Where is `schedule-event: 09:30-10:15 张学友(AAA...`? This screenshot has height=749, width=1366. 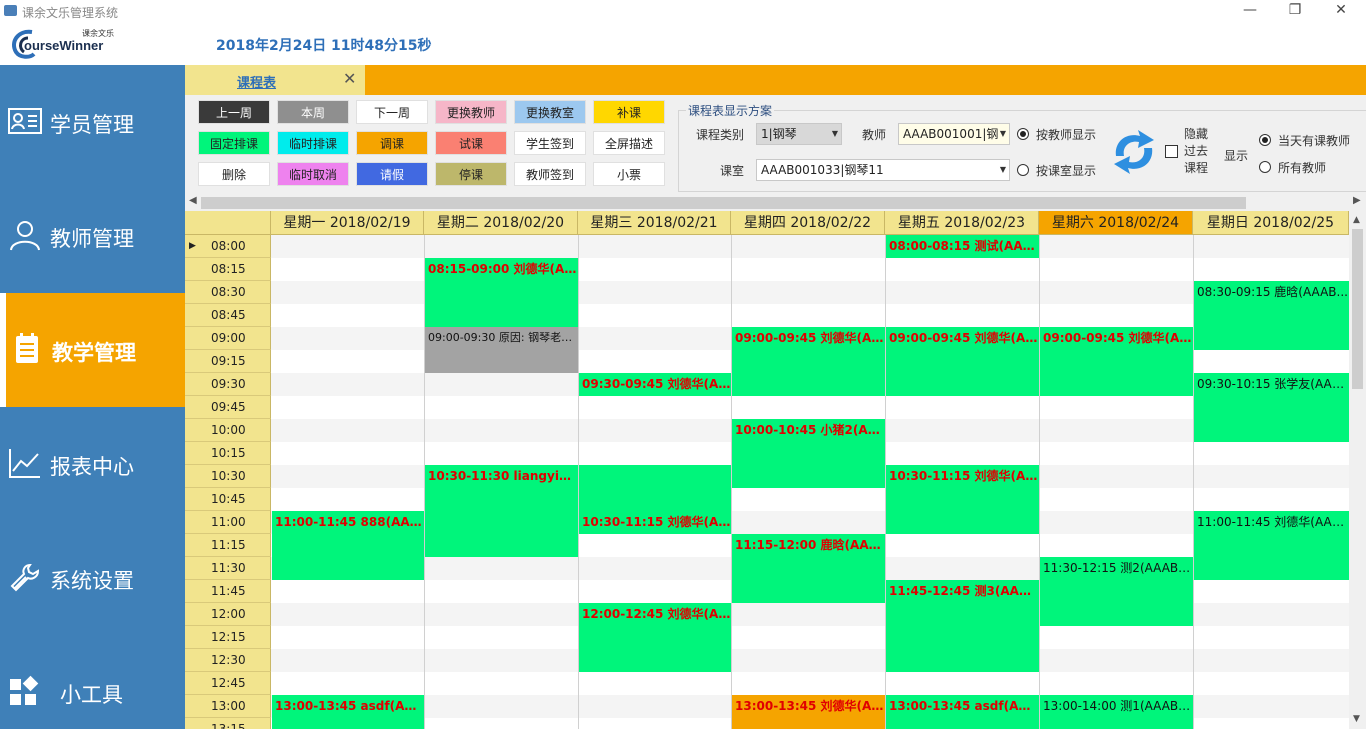
schedule-event: 09:30-10:15 张学友(AAA... is located at coordinates (1271, 407).